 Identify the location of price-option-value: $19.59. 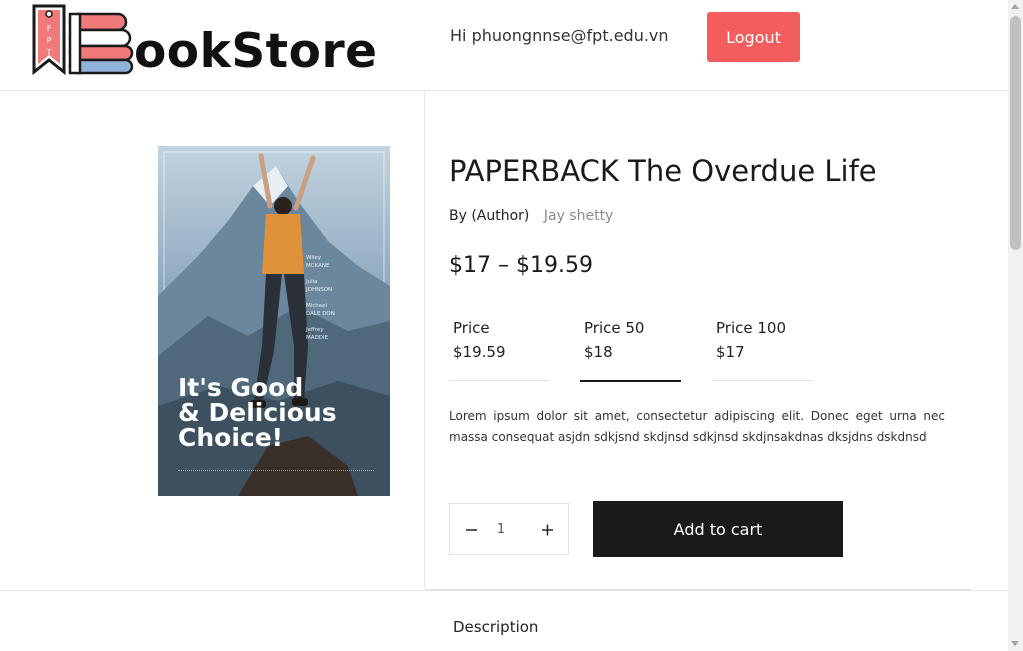
(479, 352).